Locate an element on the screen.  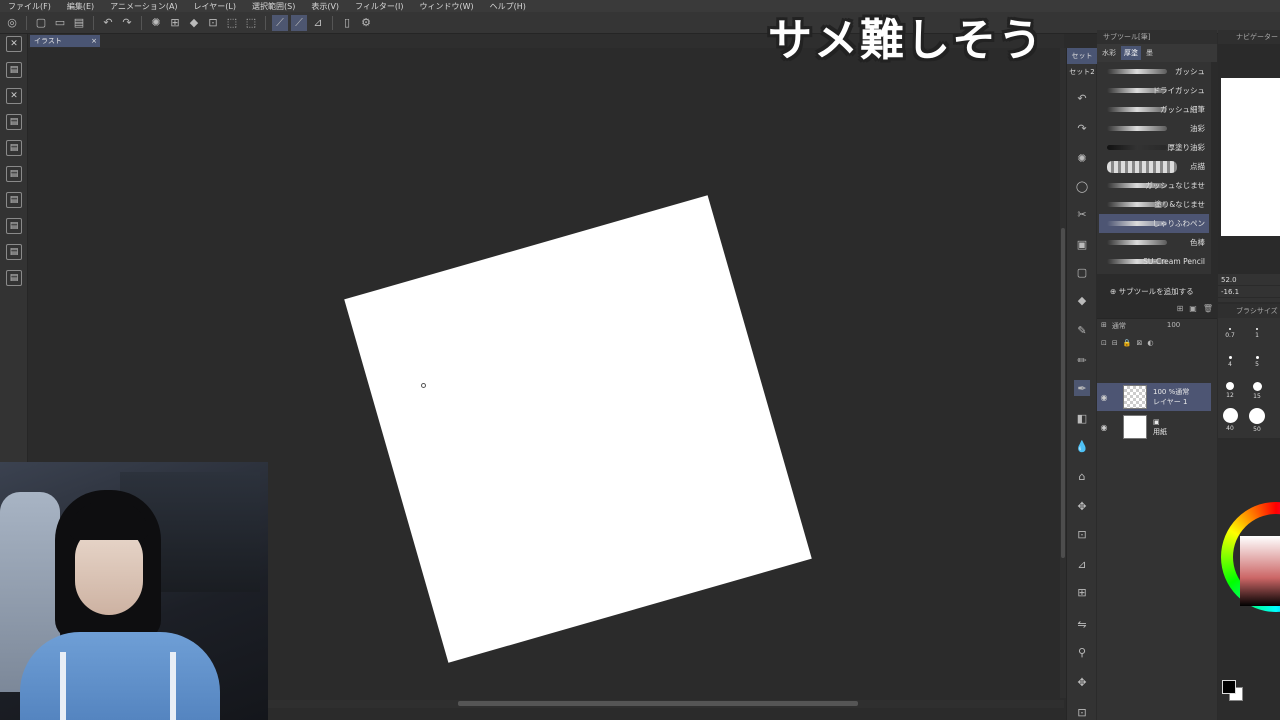
brush-size-item: 4 is located at coordinates (1230, 362).